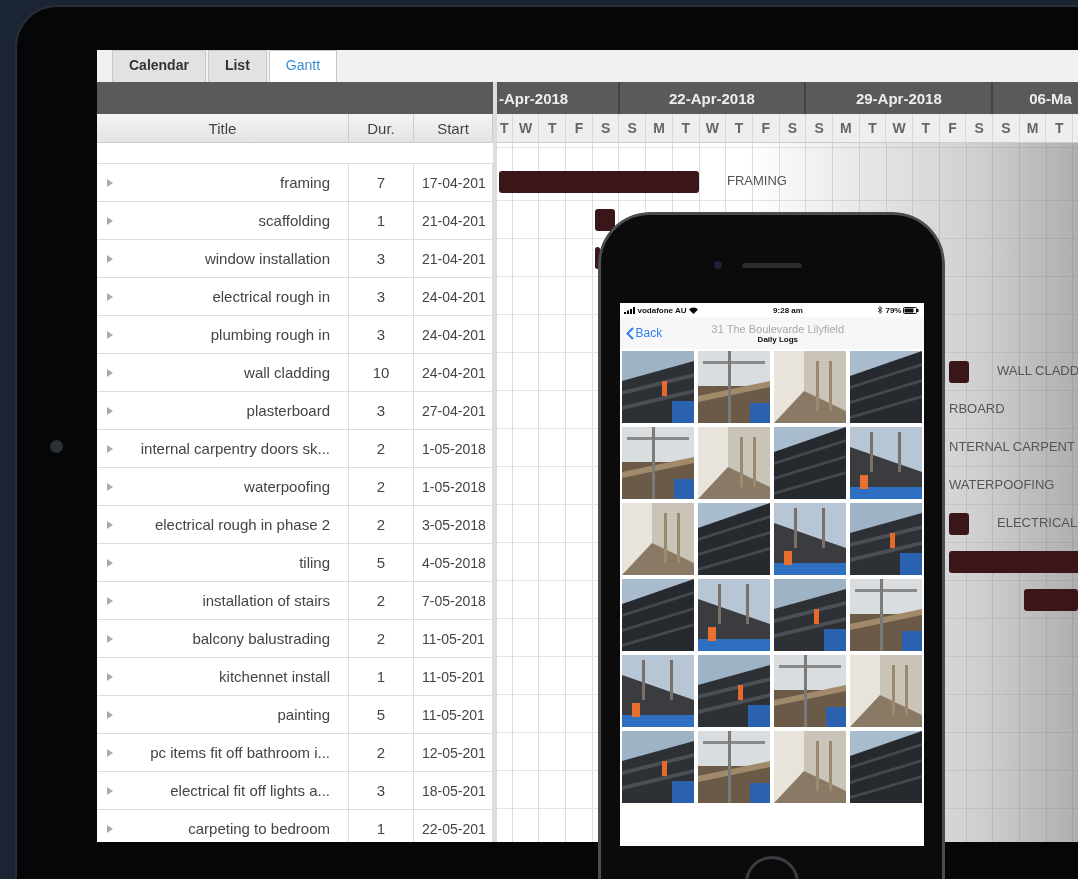  What do you see at coordinates (56, 446) in the screenshot?
I see `home-button` at bounding box center [56, 446].